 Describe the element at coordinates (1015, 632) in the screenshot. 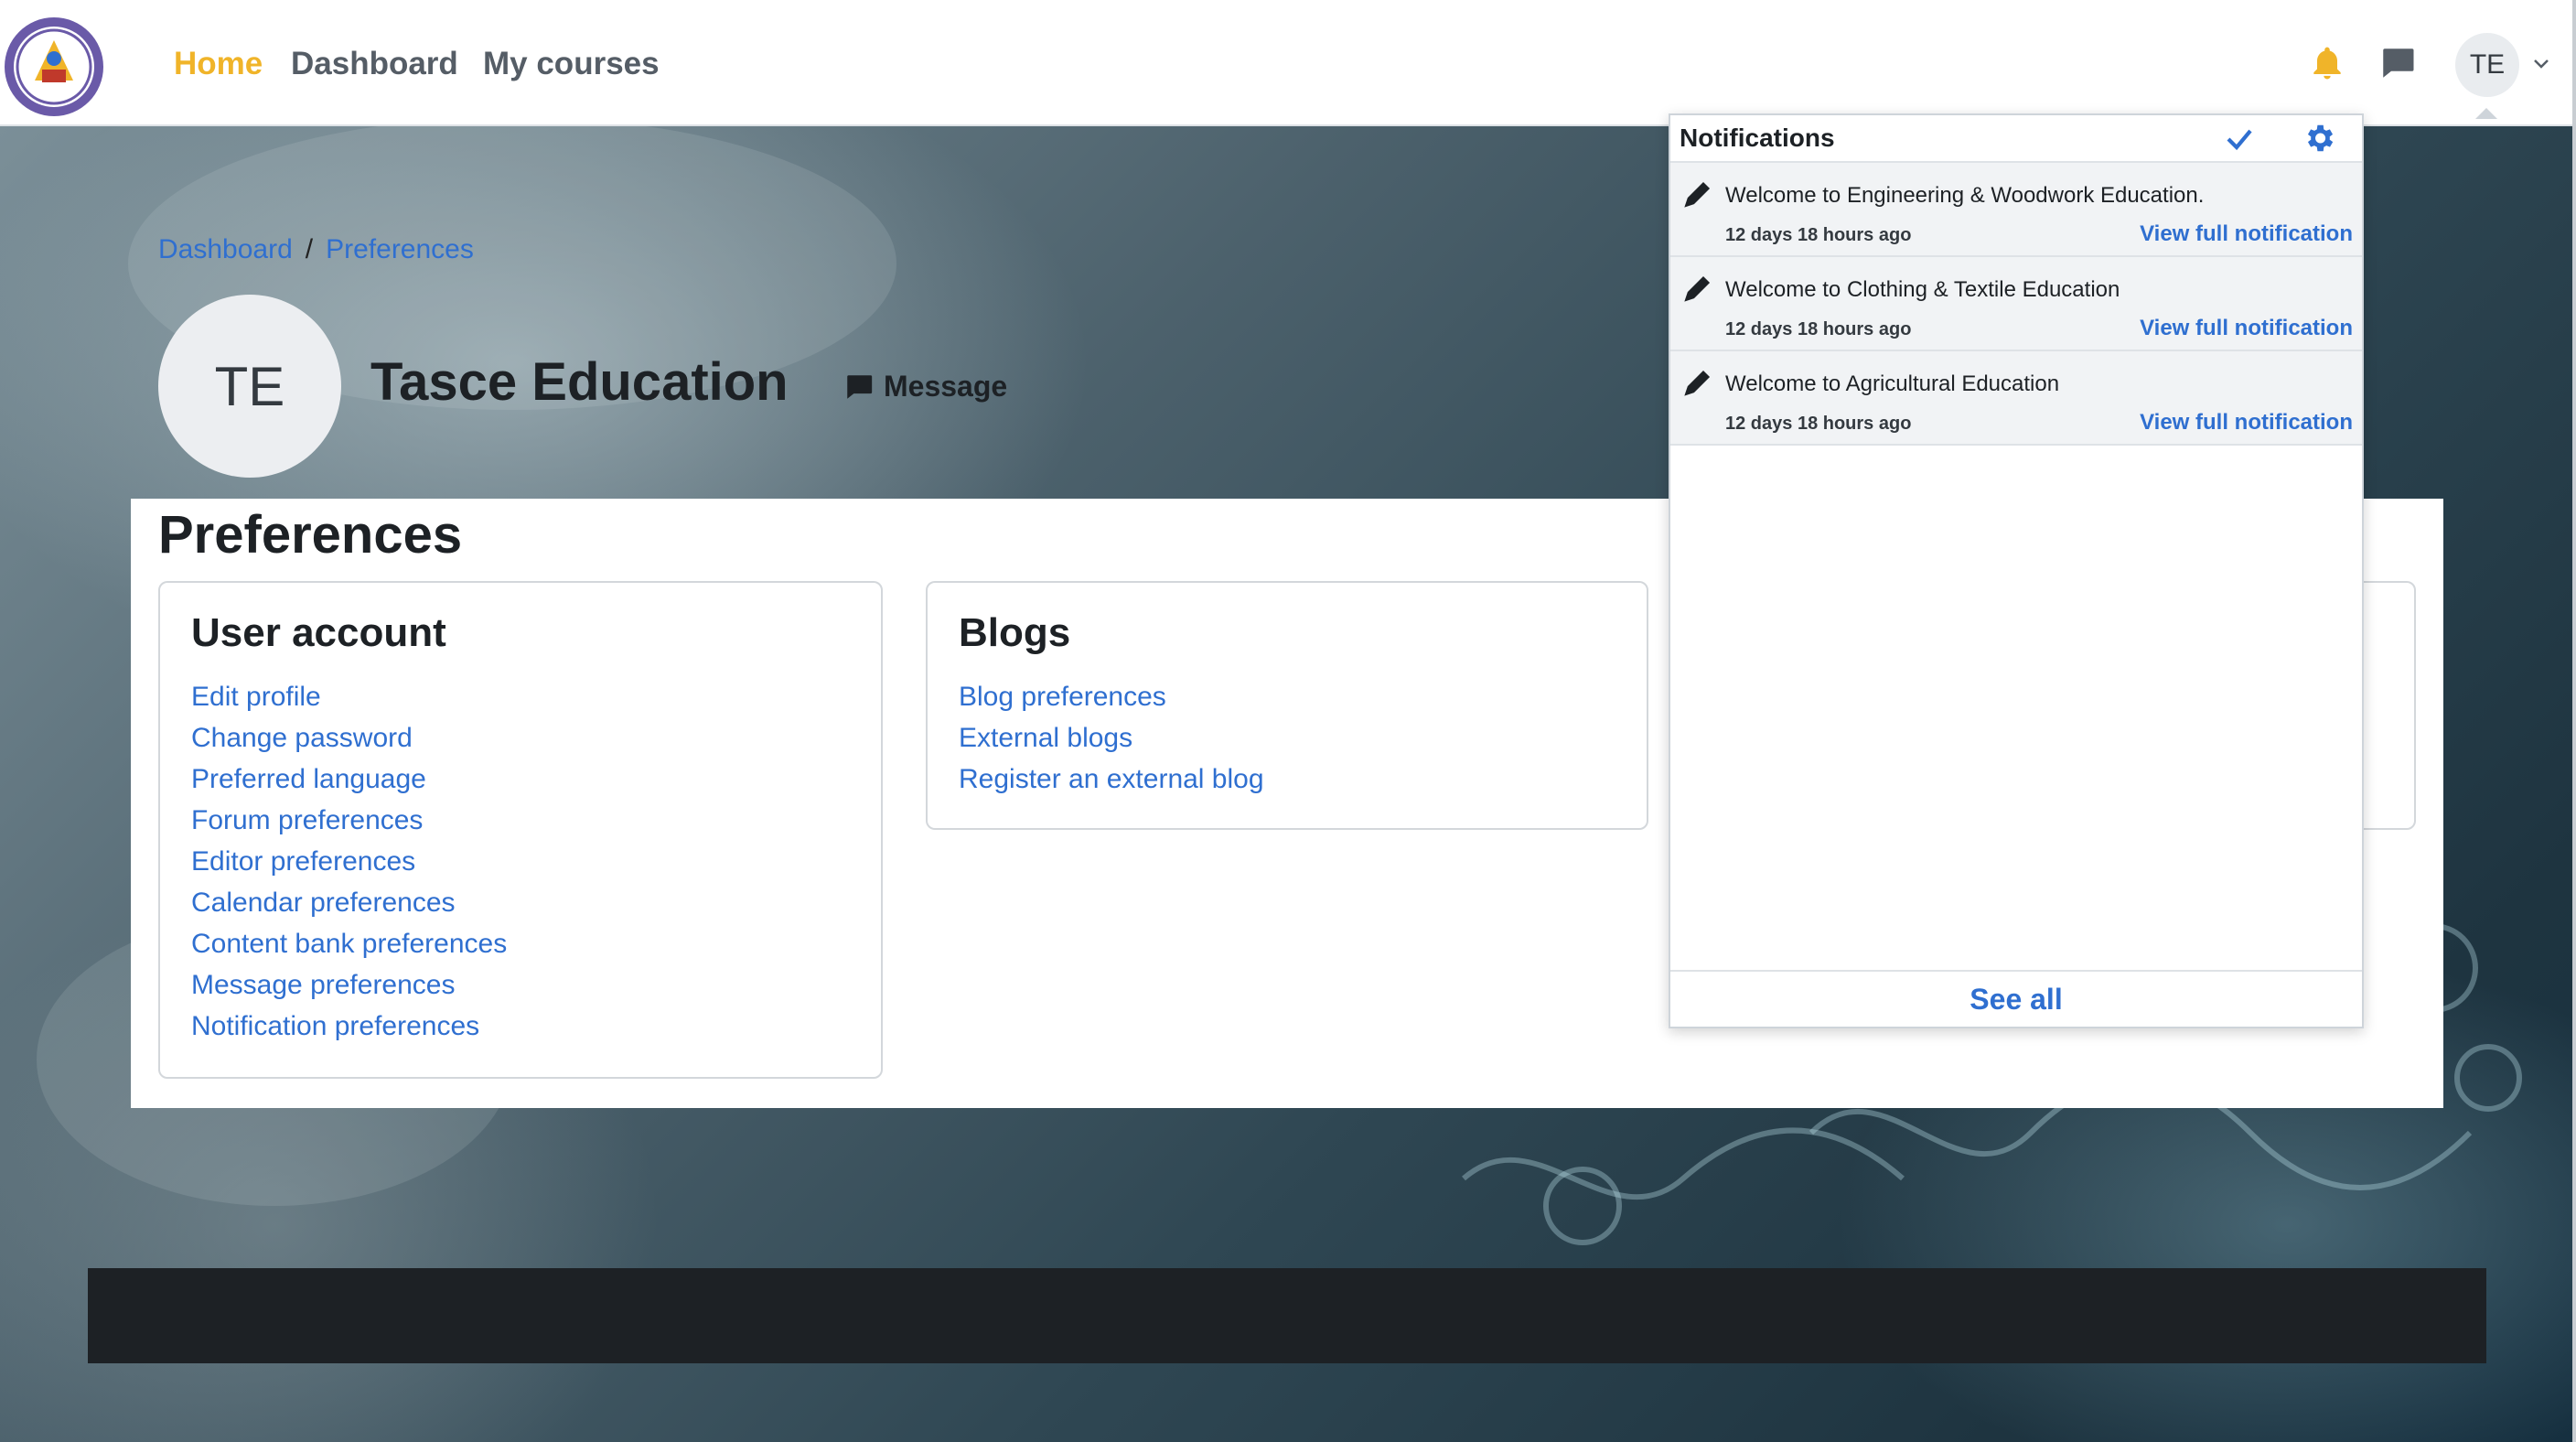

I see `card-title: Blogs` at that location.